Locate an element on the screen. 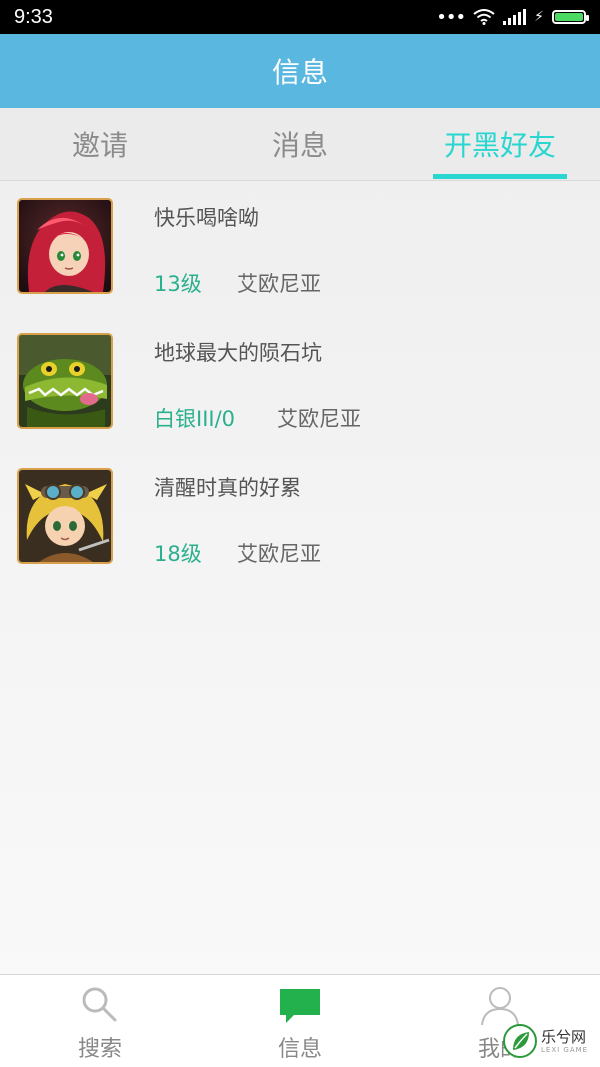  active-tab-indicator is located at coordinates (500, 176).